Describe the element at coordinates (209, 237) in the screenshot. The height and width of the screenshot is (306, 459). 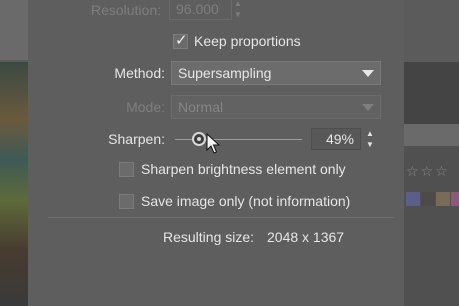
I see `resulting-size-label: Resulting size:` at that location.